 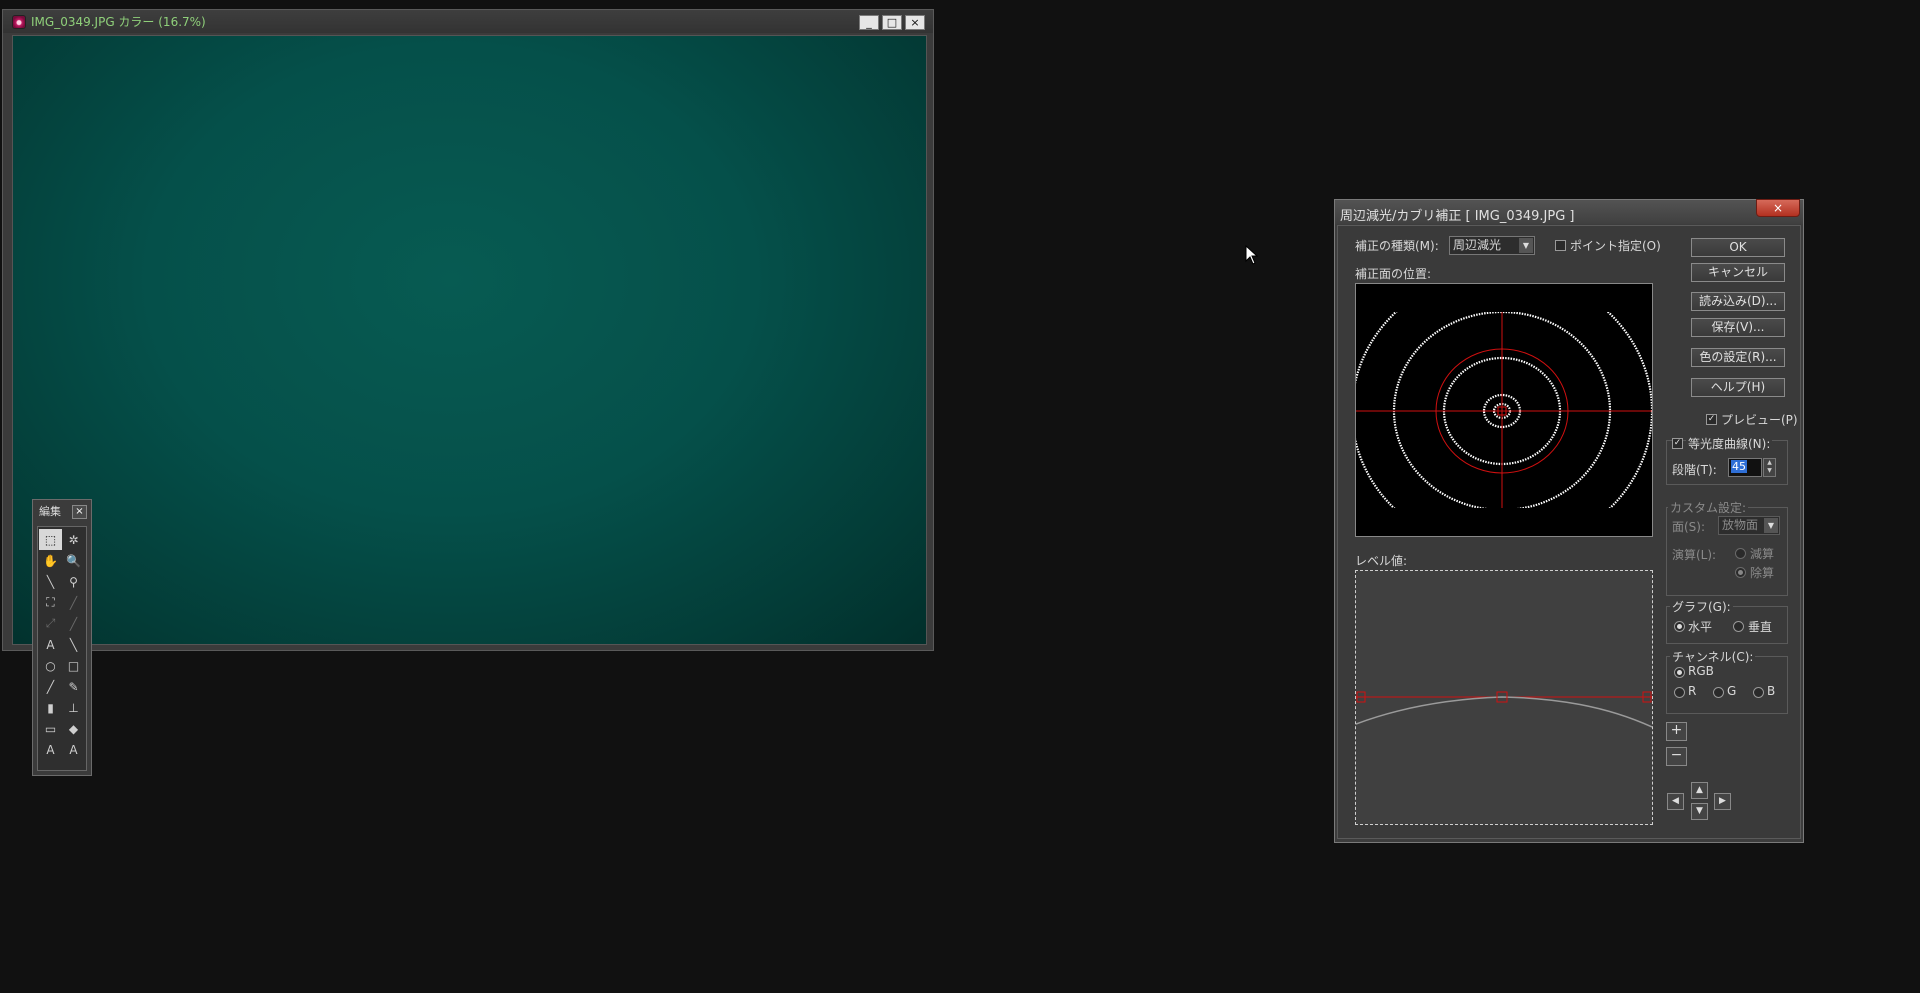 What do you see at coordinates (73, 581) in the screenshot?
I see `color-picker-tool-icon: ⚲` at bounding box center [73, 581].